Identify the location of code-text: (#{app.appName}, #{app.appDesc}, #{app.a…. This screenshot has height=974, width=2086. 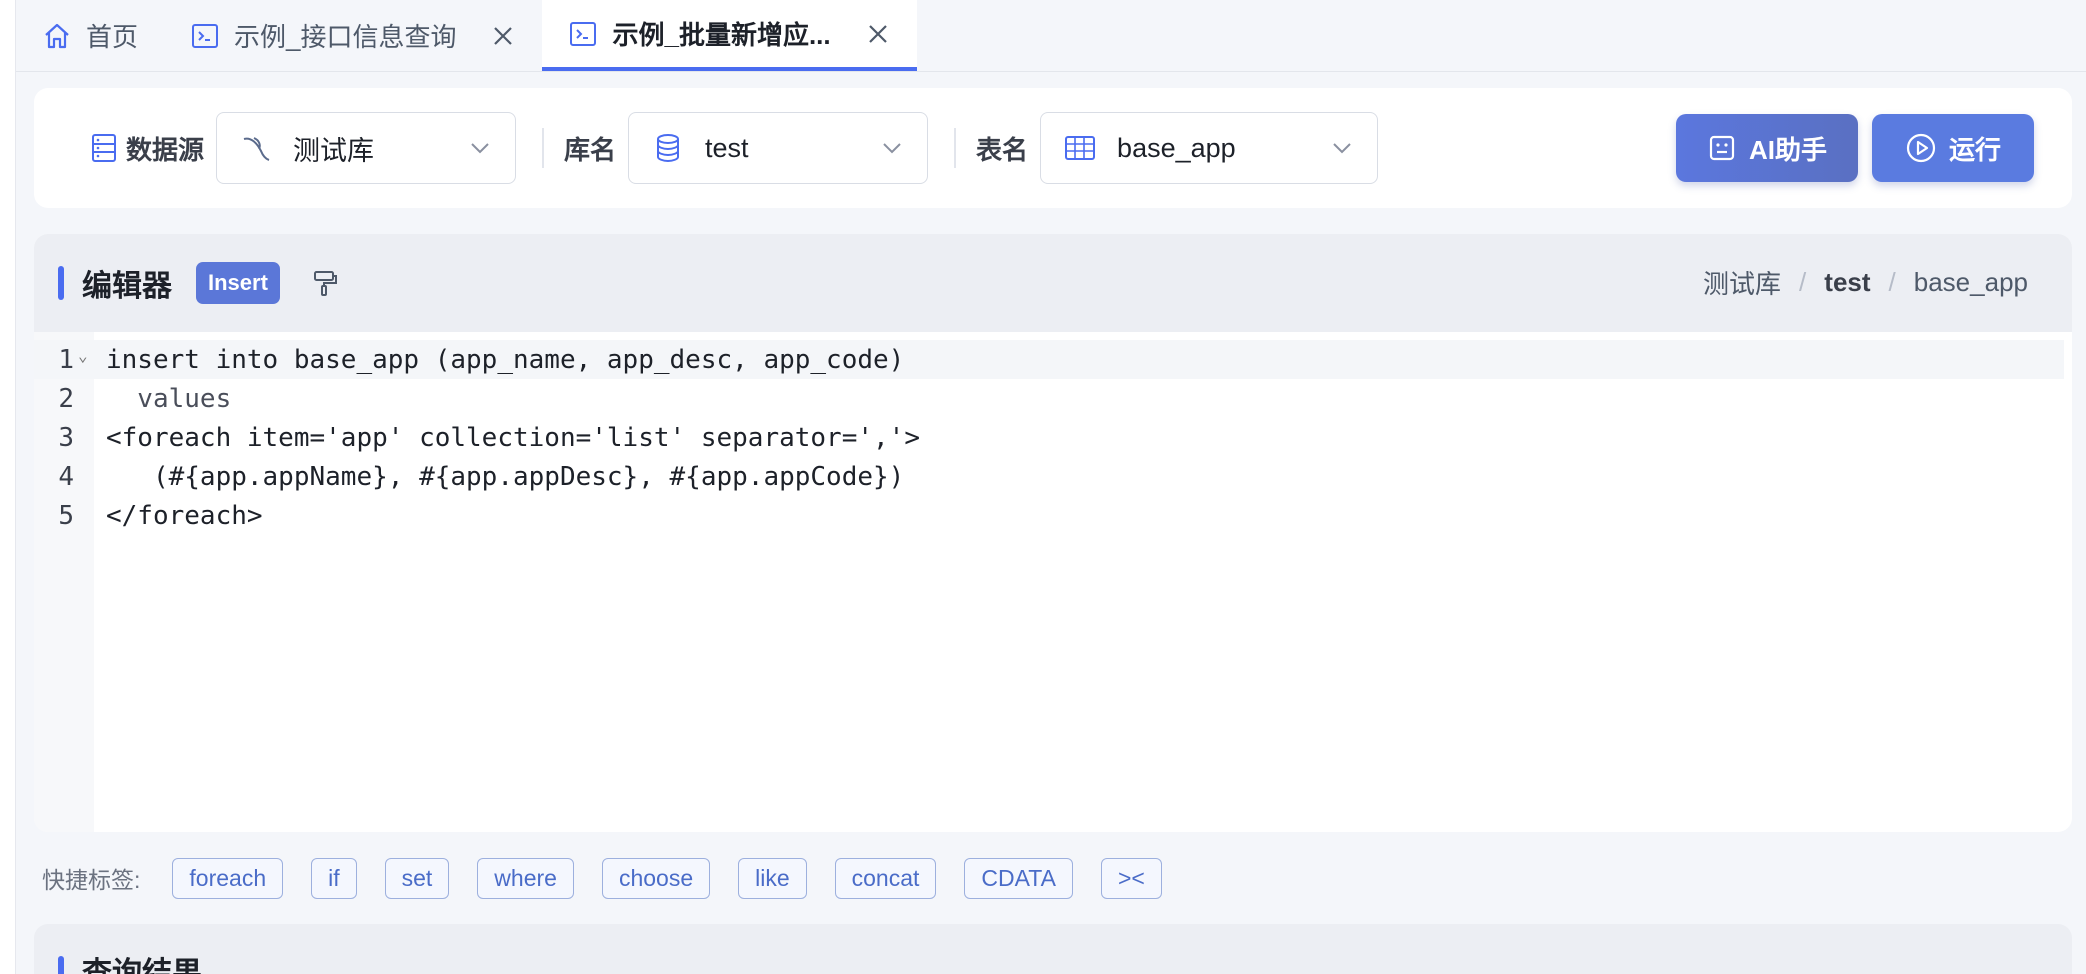
(505, 476).